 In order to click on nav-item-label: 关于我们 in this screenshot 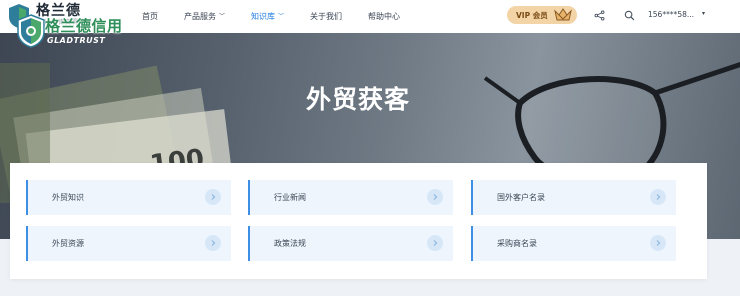, I will do `click(326, 16)`.